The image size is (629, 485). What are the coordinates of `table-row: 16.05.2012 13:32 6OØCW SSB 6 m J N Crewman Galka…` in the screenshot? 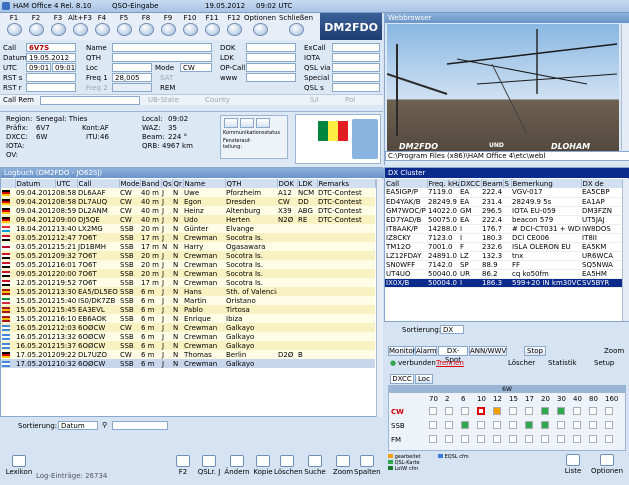 It's located at (188, 336).